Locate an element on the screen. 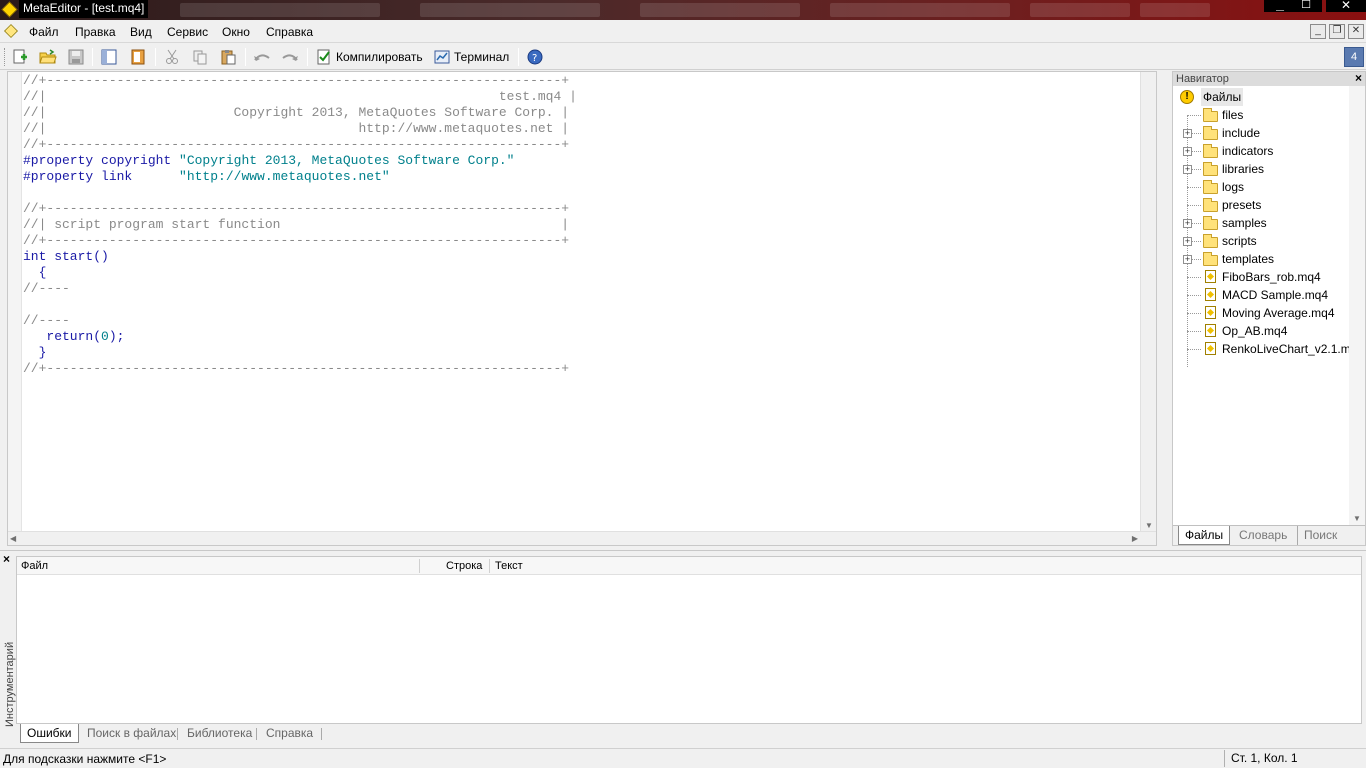 The width and height of the screenshot is (1366, 768). toolbox-toggle-button is located at coordinates (138, 57).